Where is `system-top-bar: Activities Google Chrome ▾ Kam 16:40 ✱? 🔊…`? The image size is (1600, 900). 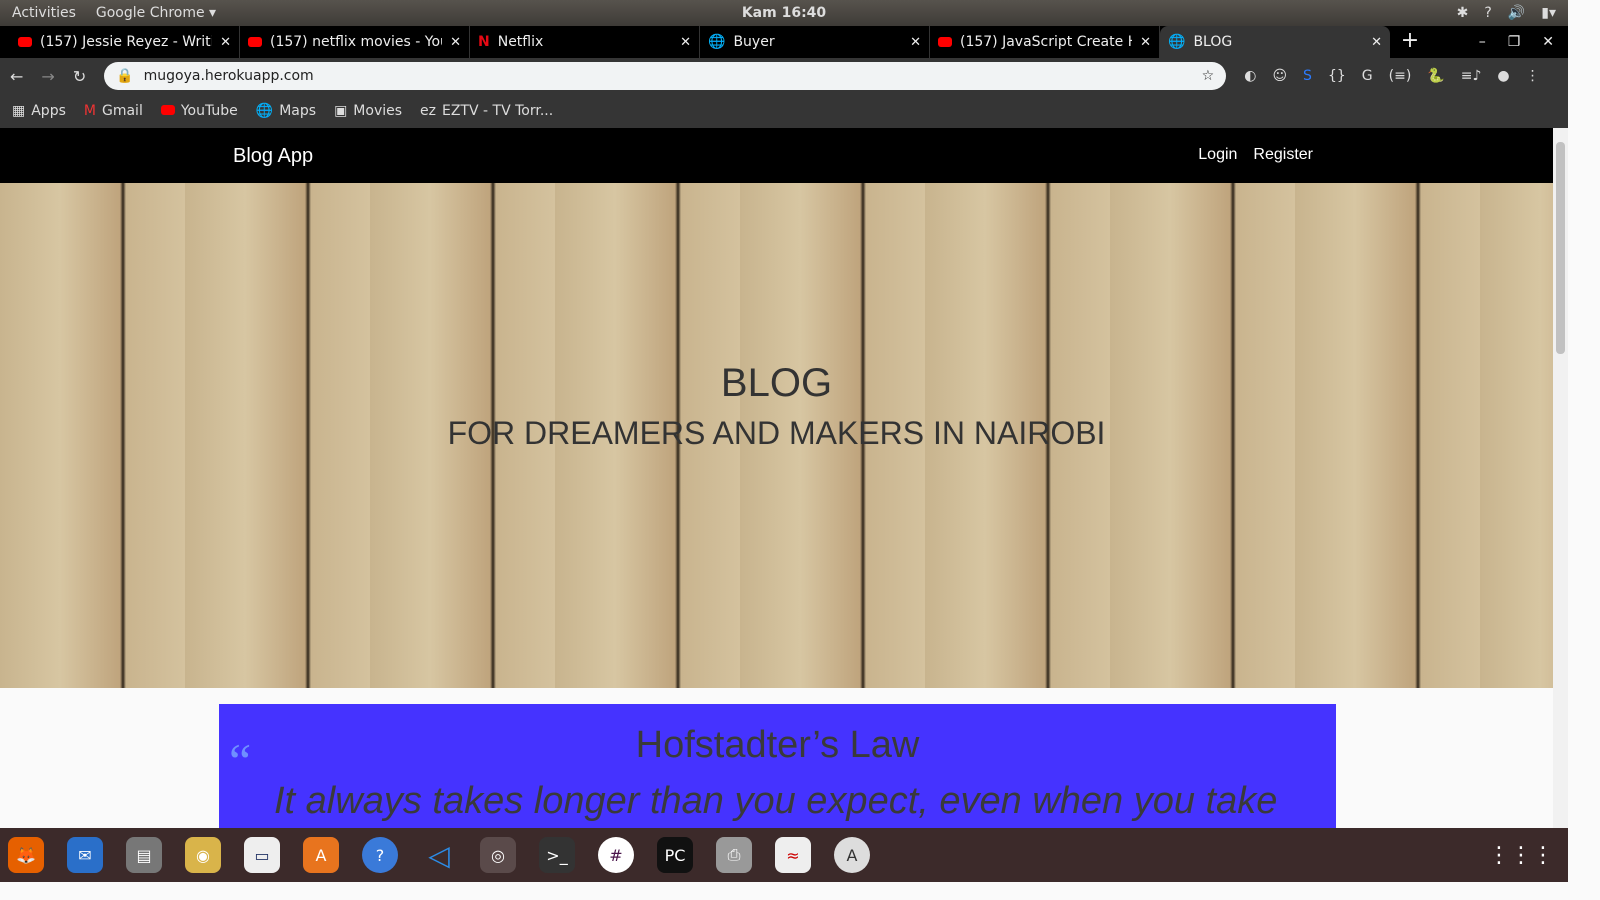 system-top-bar: Activities Google Chrome ▾ Kam 16:40 ✱? 🔊… is located at coordinates (784, 13).